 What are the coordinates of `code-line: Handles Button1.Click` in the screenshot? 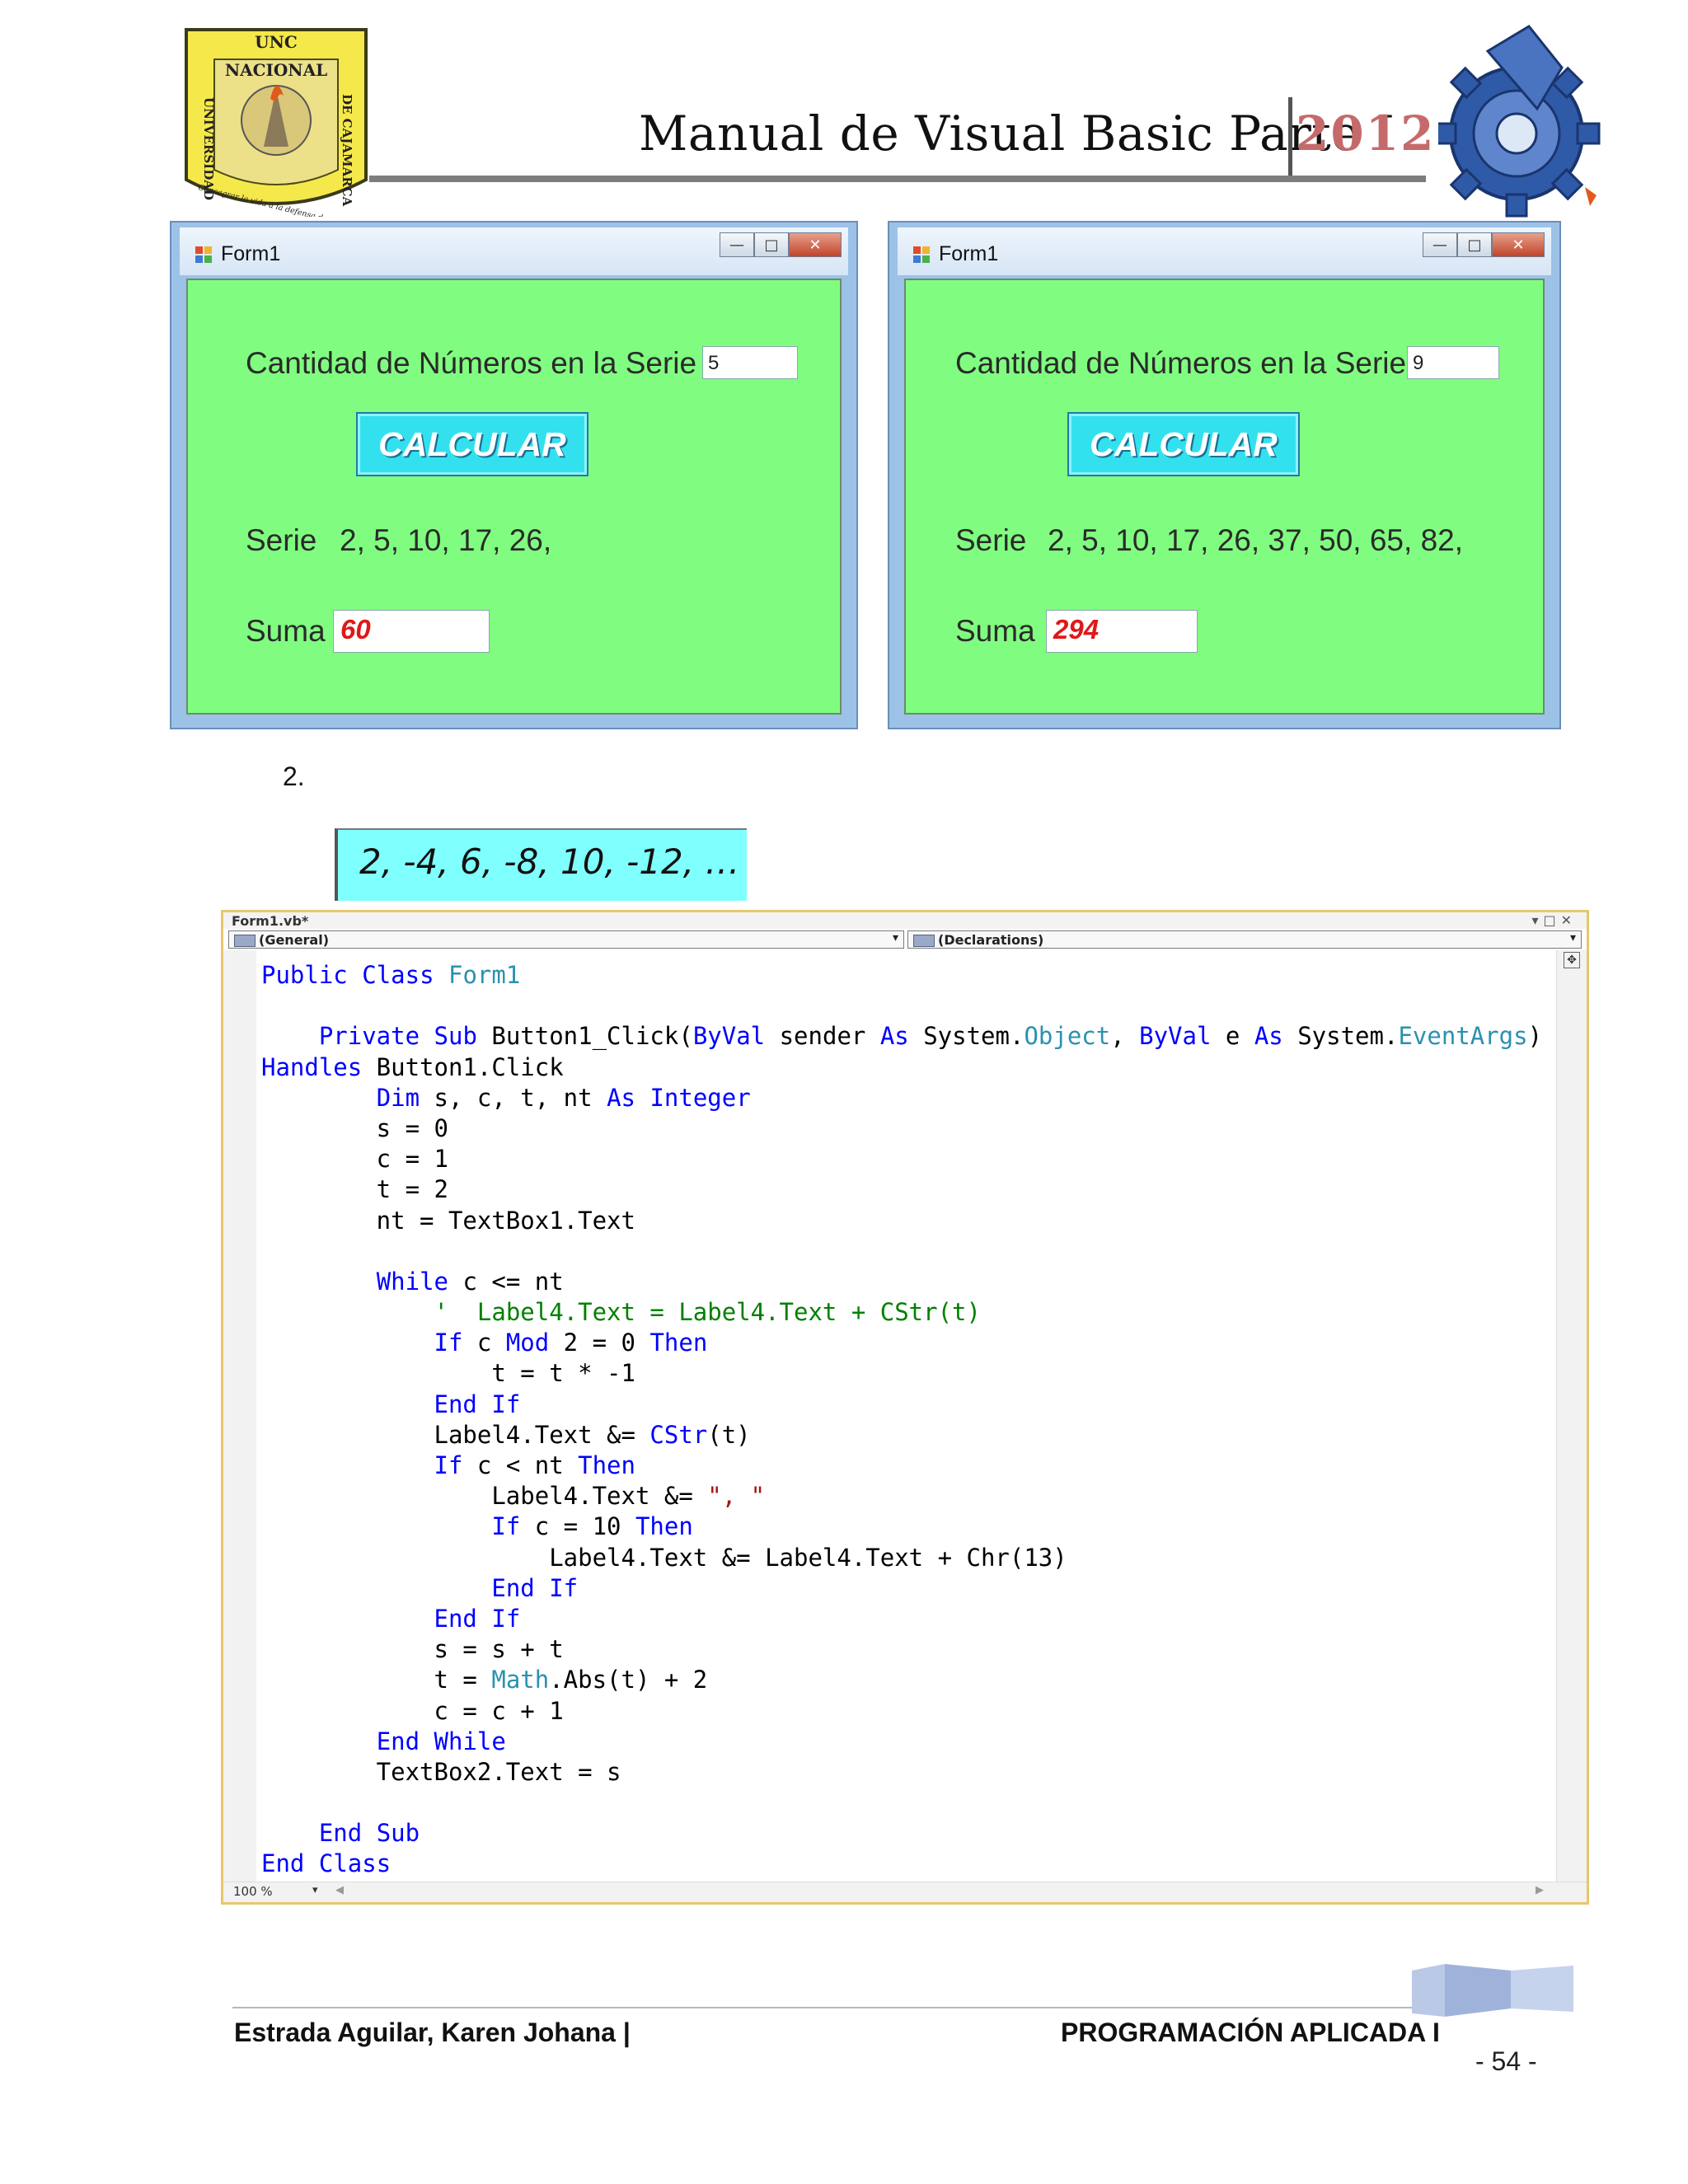 It's located at (908, 1067).